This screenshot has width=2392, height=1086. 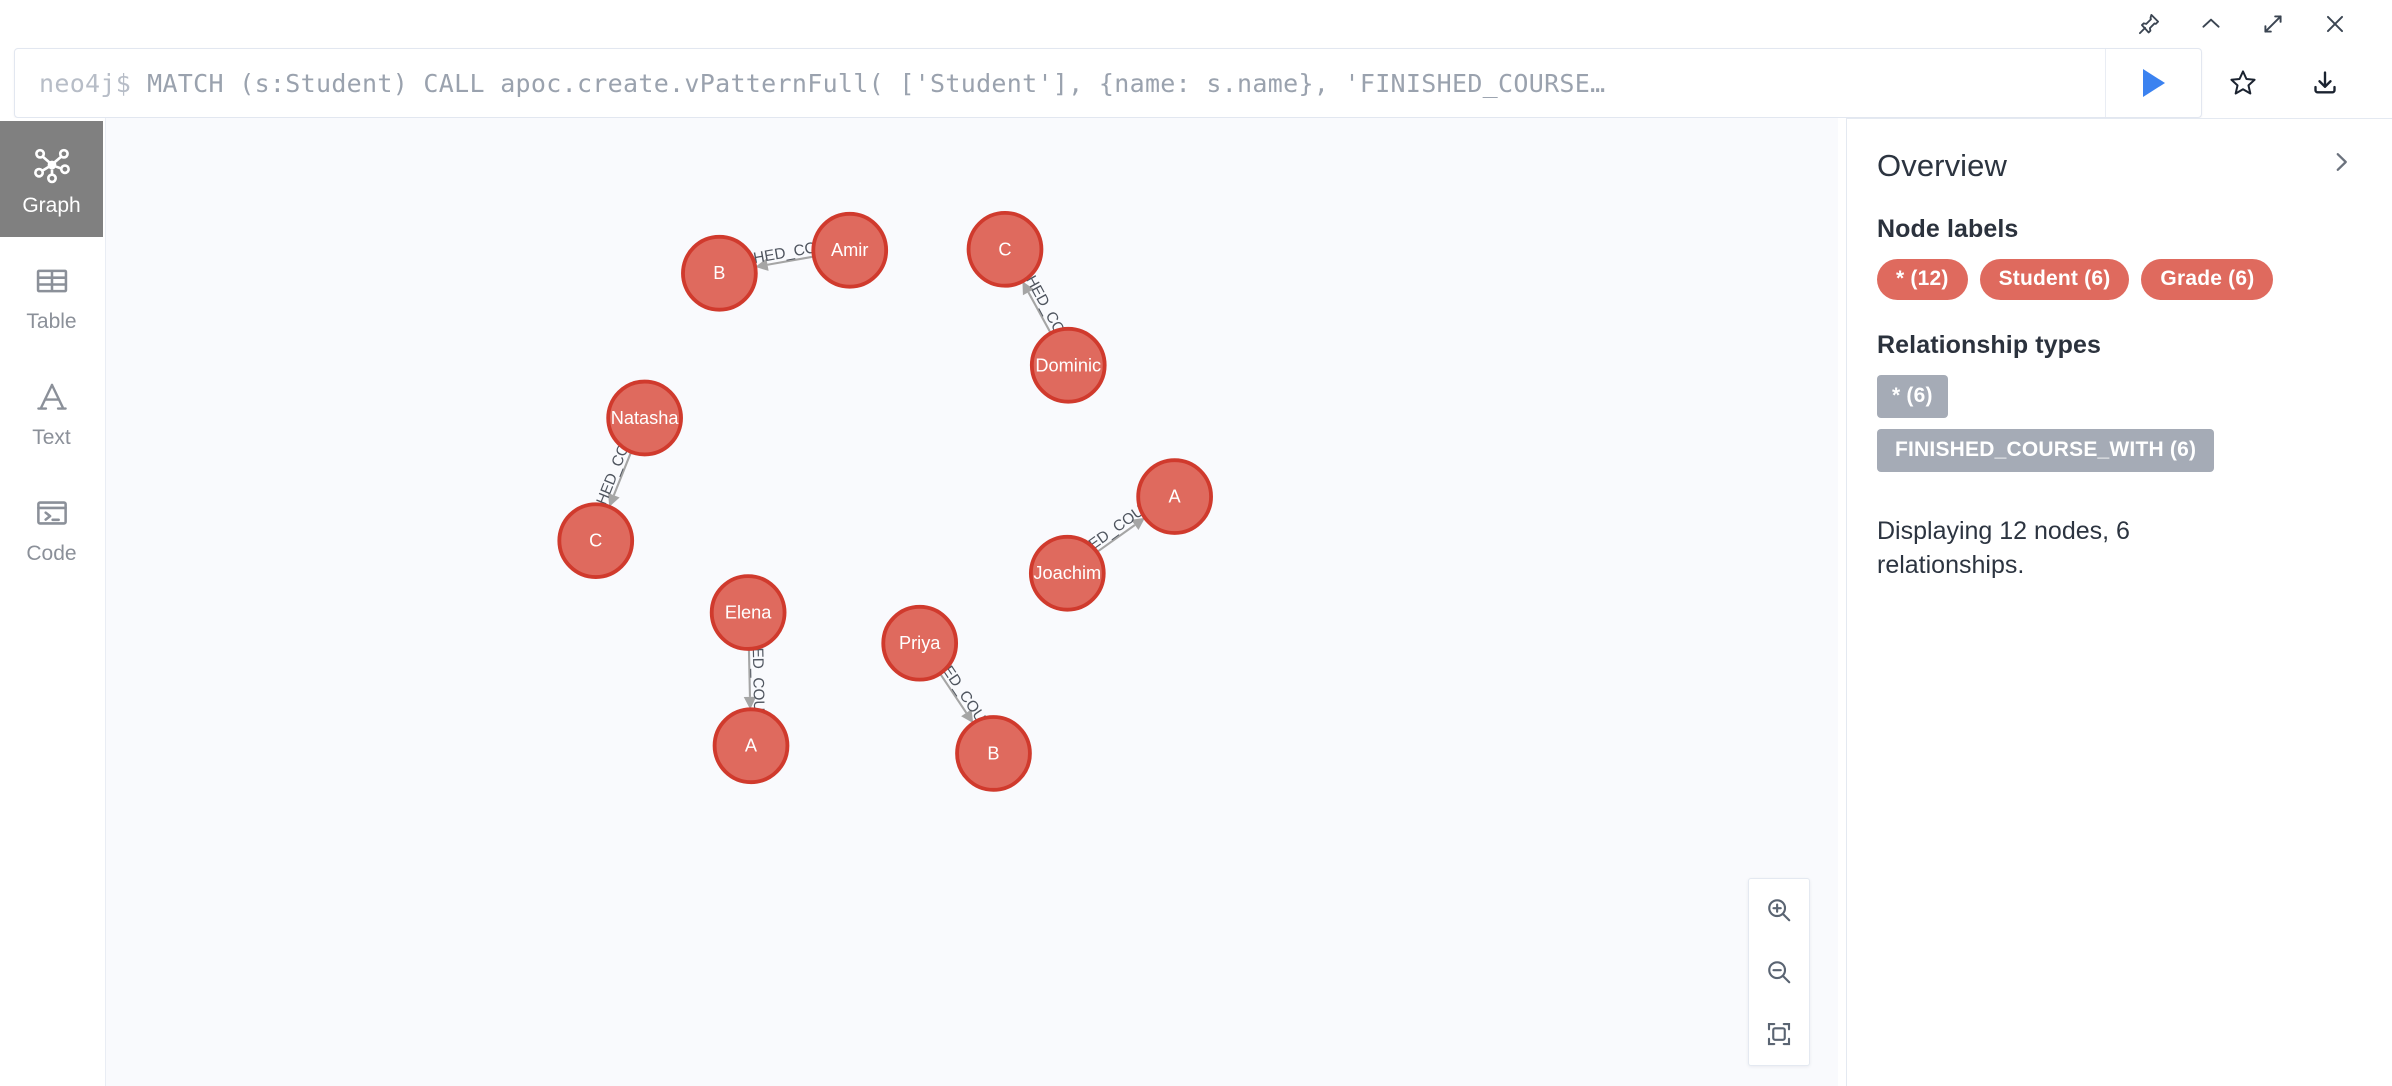 What do you see at coordinates (2003, 548) in the screenshot?
I see `result-status-text: Displaying 12 nodes, 6 relationships.` at bounding box center [2003, 548].